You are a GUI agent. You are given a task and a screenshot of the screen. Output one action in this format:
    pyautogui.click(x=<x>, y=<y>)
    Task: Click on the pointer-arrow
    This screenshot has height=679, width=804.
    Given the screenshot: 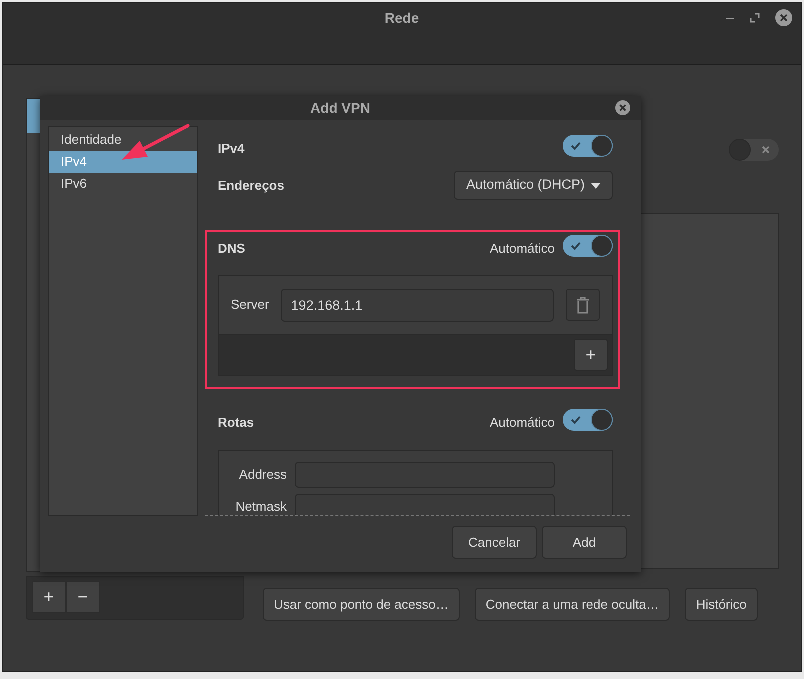 What is the action you would take?
    pyautogui.click(x=156, y=142)
    